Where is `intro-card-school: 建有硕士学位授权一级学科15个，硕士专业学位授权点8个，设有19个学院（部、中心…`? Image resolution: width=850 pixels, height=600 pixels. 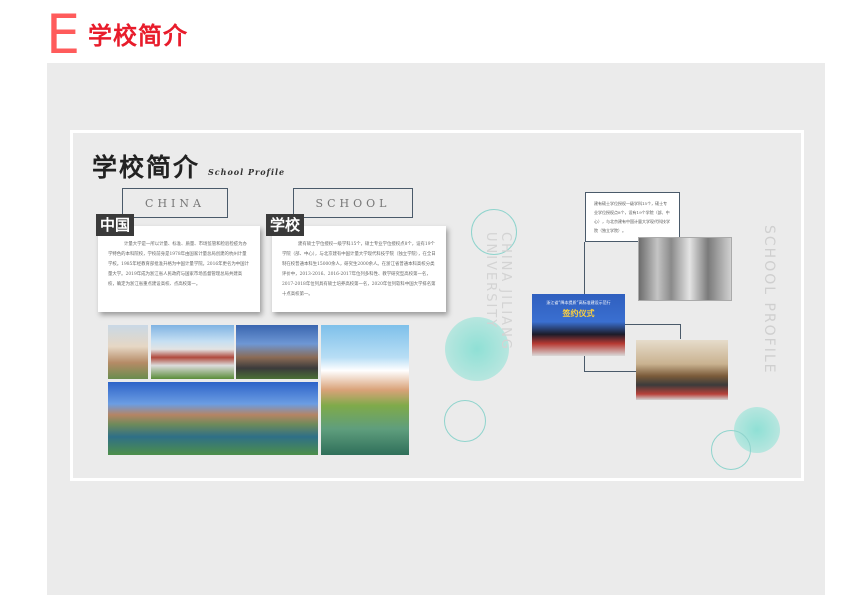
intro-card-school: 建有硕士学位授权一级学科15个，硕士专业学位授权点8个，设有19个学院（部、中心… is located at coordinates (359, 269).